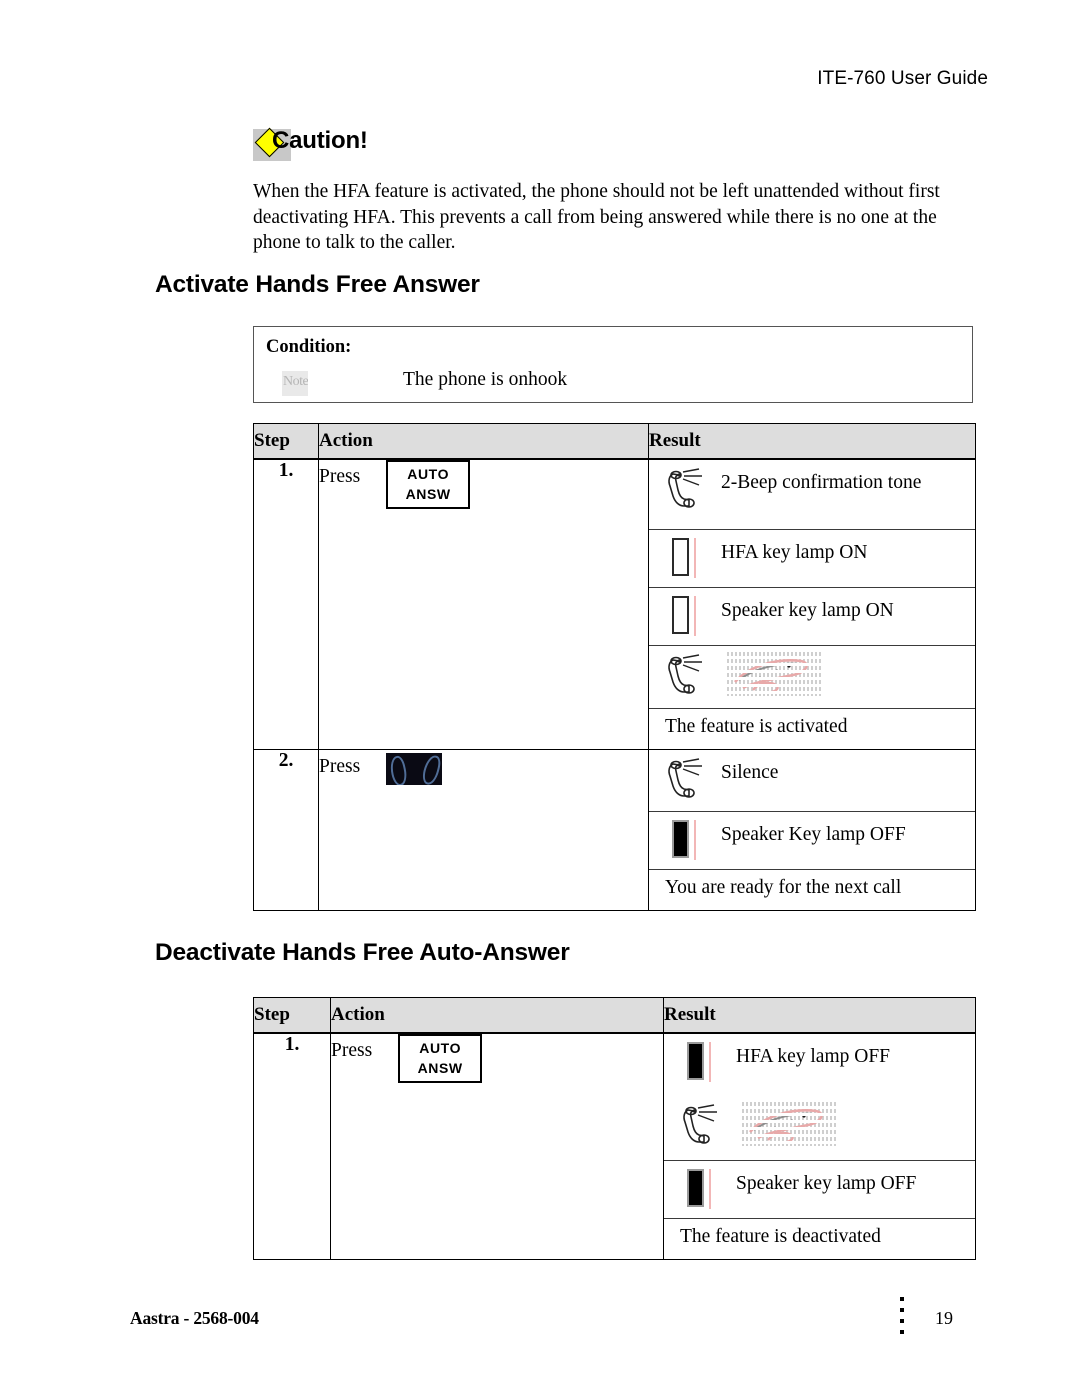 This screenshot has height=1397, width=1080. Describe the element at coordinates (813, 834) in the screenshot. I see `result-text: Speaker Key lamp OFF` at that location.